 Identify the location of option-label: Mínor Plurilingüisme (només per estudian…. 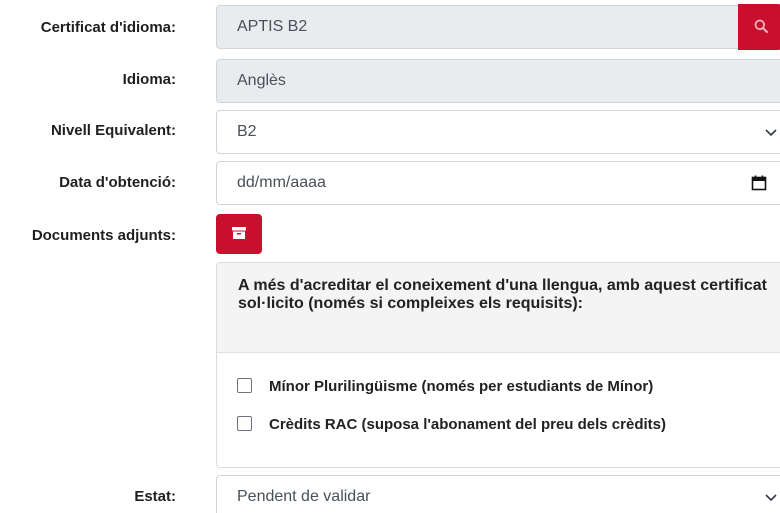
(461, 386).